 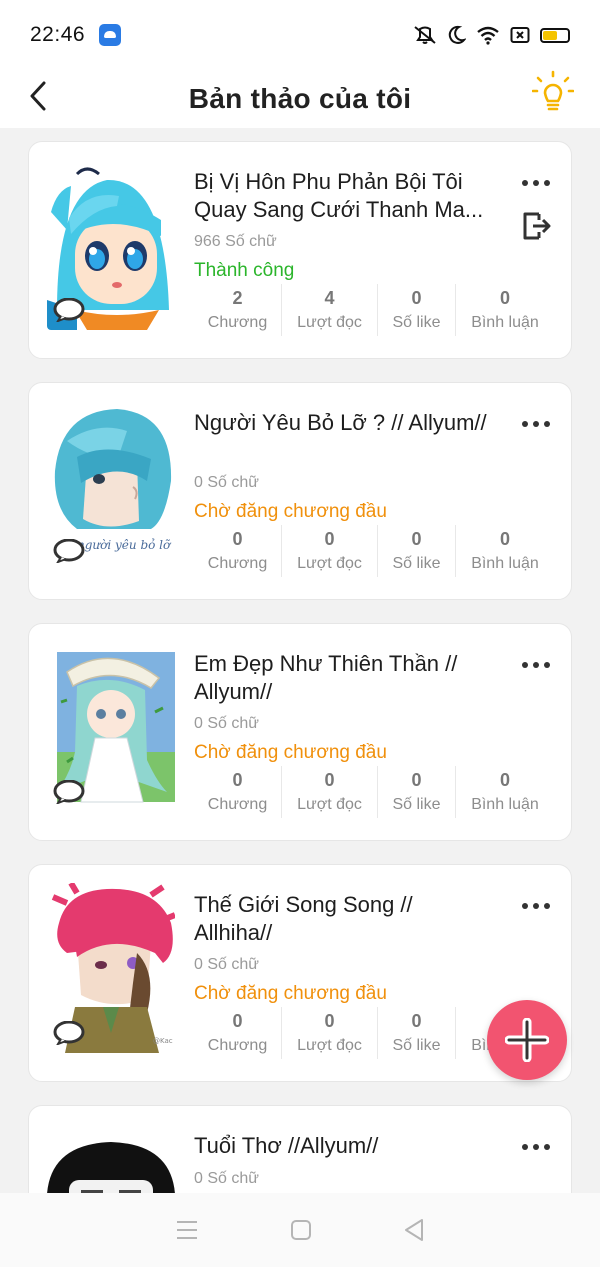 I want to click on story-card: Tuổi Thơ //Allyum// 0 Số chữ, so click(x=300, y=1149).